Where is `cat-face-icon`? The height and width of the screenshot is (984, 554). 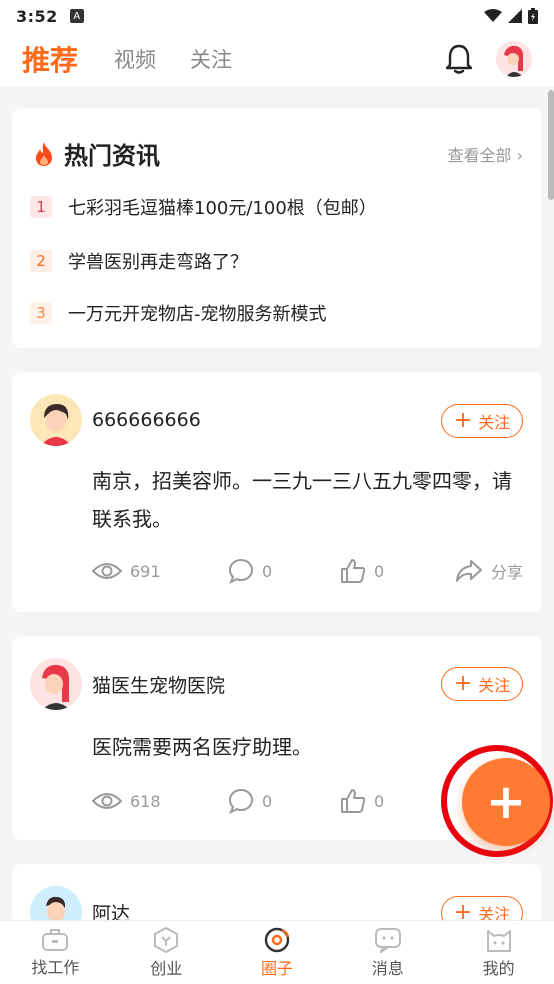
cat-face-icon is located at coordinates (498, 940).